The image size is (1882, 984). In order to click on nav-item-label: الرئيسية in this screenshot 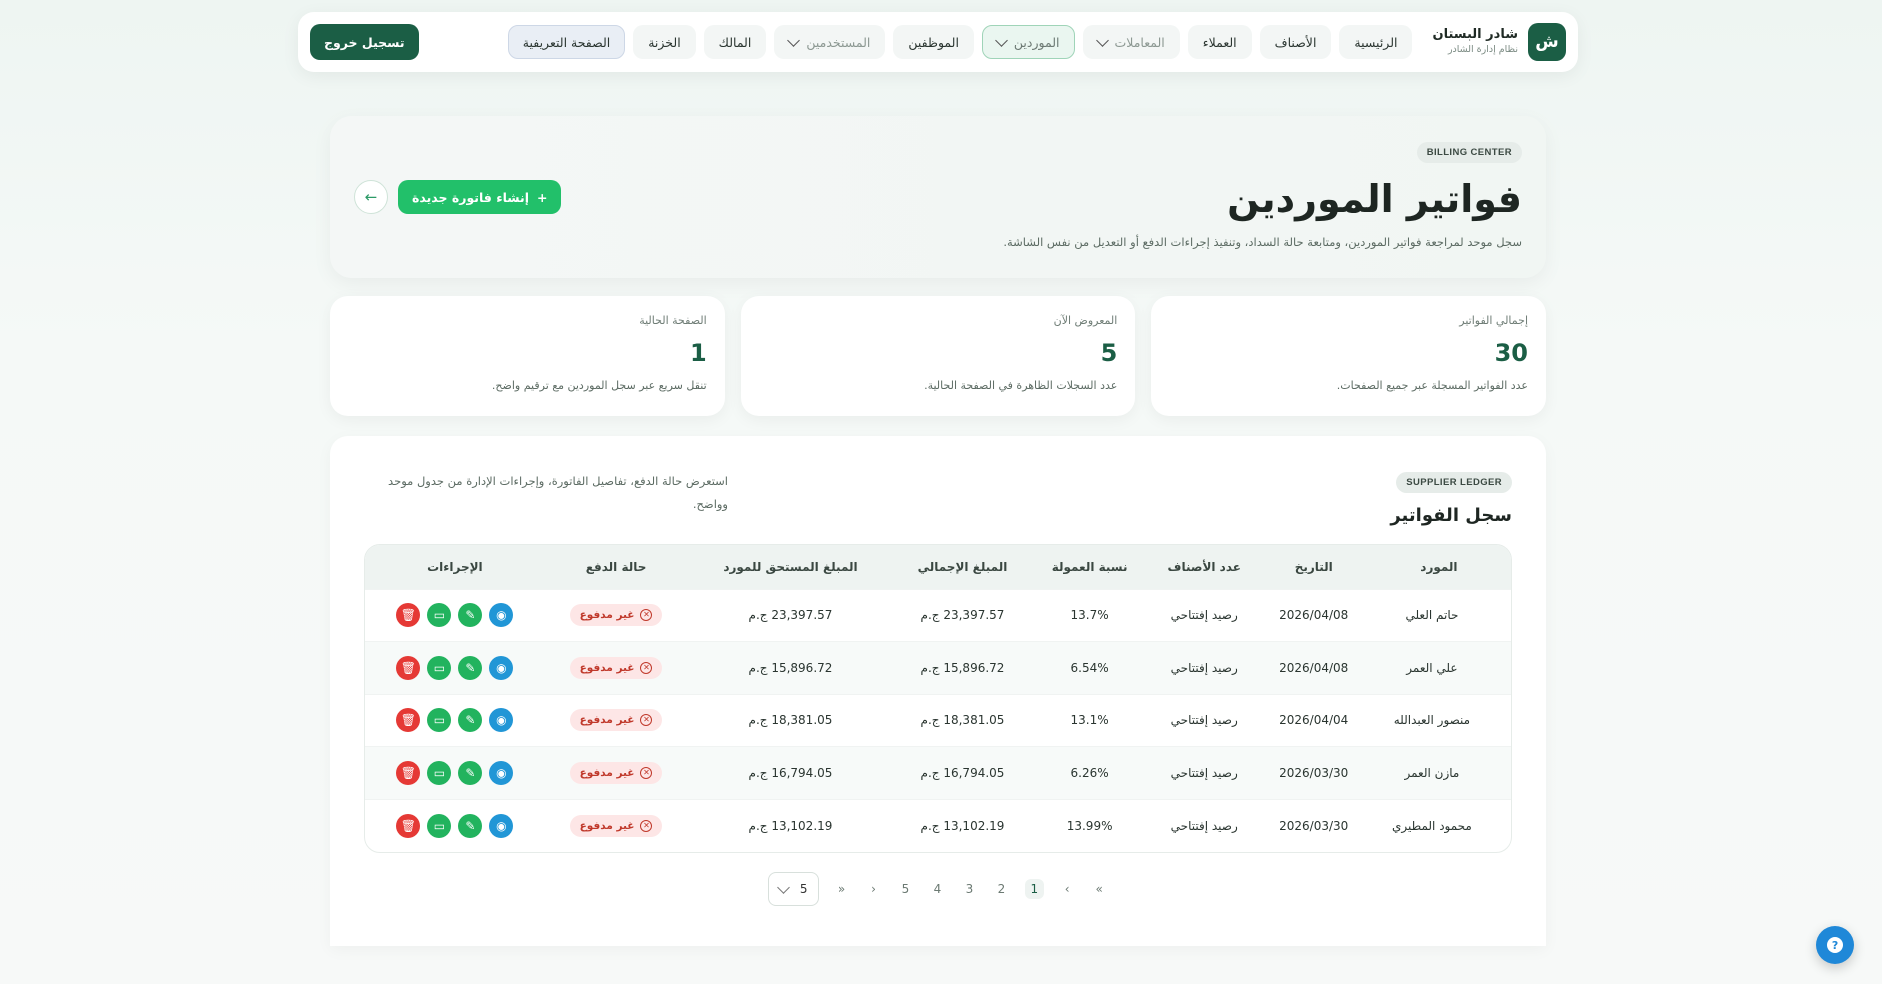, I will do `click(1376, 42)`.